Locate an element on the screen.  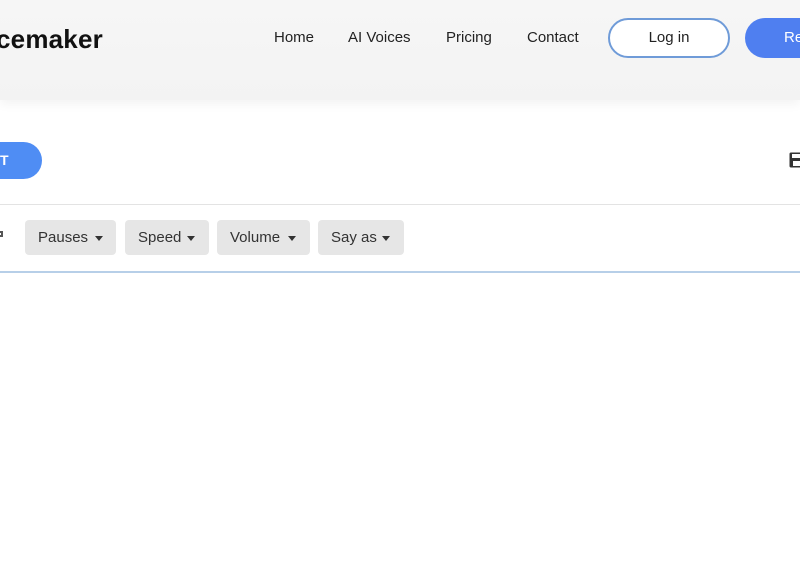
nav-ai-voices: AI Voices is located at coordinates (379, 37).